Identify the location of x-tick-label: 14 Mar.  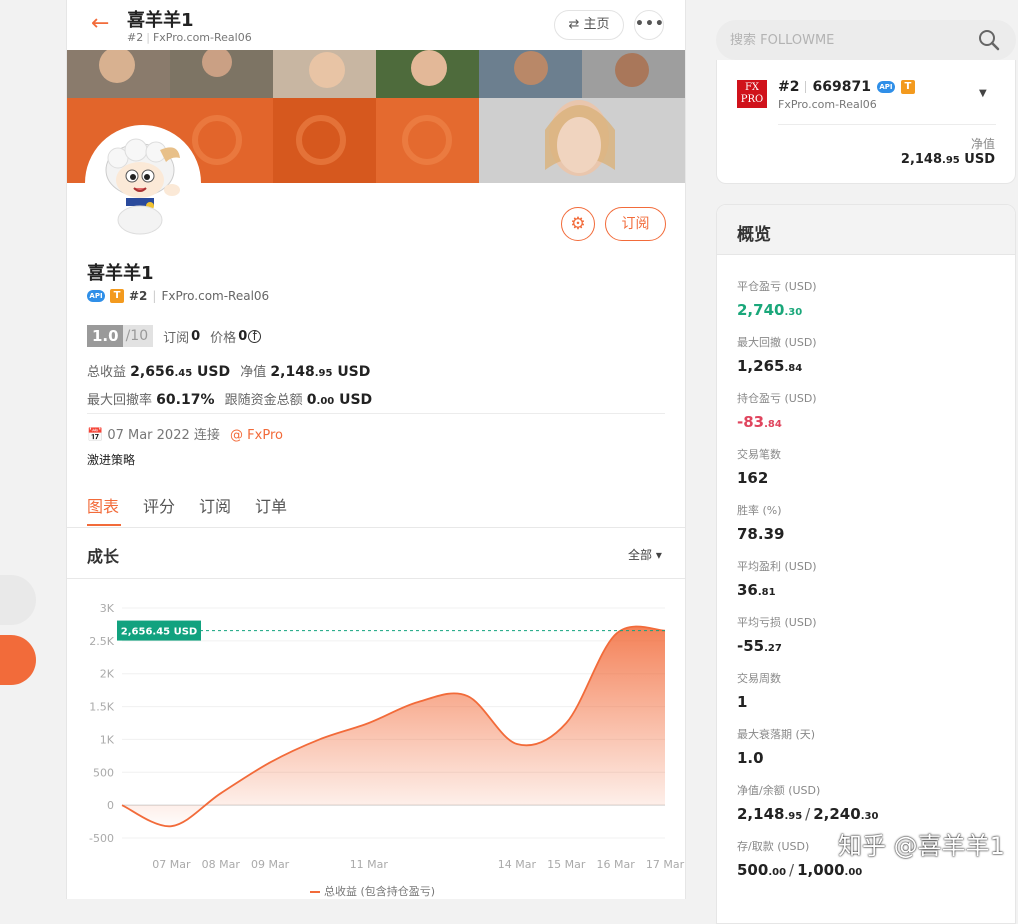
(517, 864).